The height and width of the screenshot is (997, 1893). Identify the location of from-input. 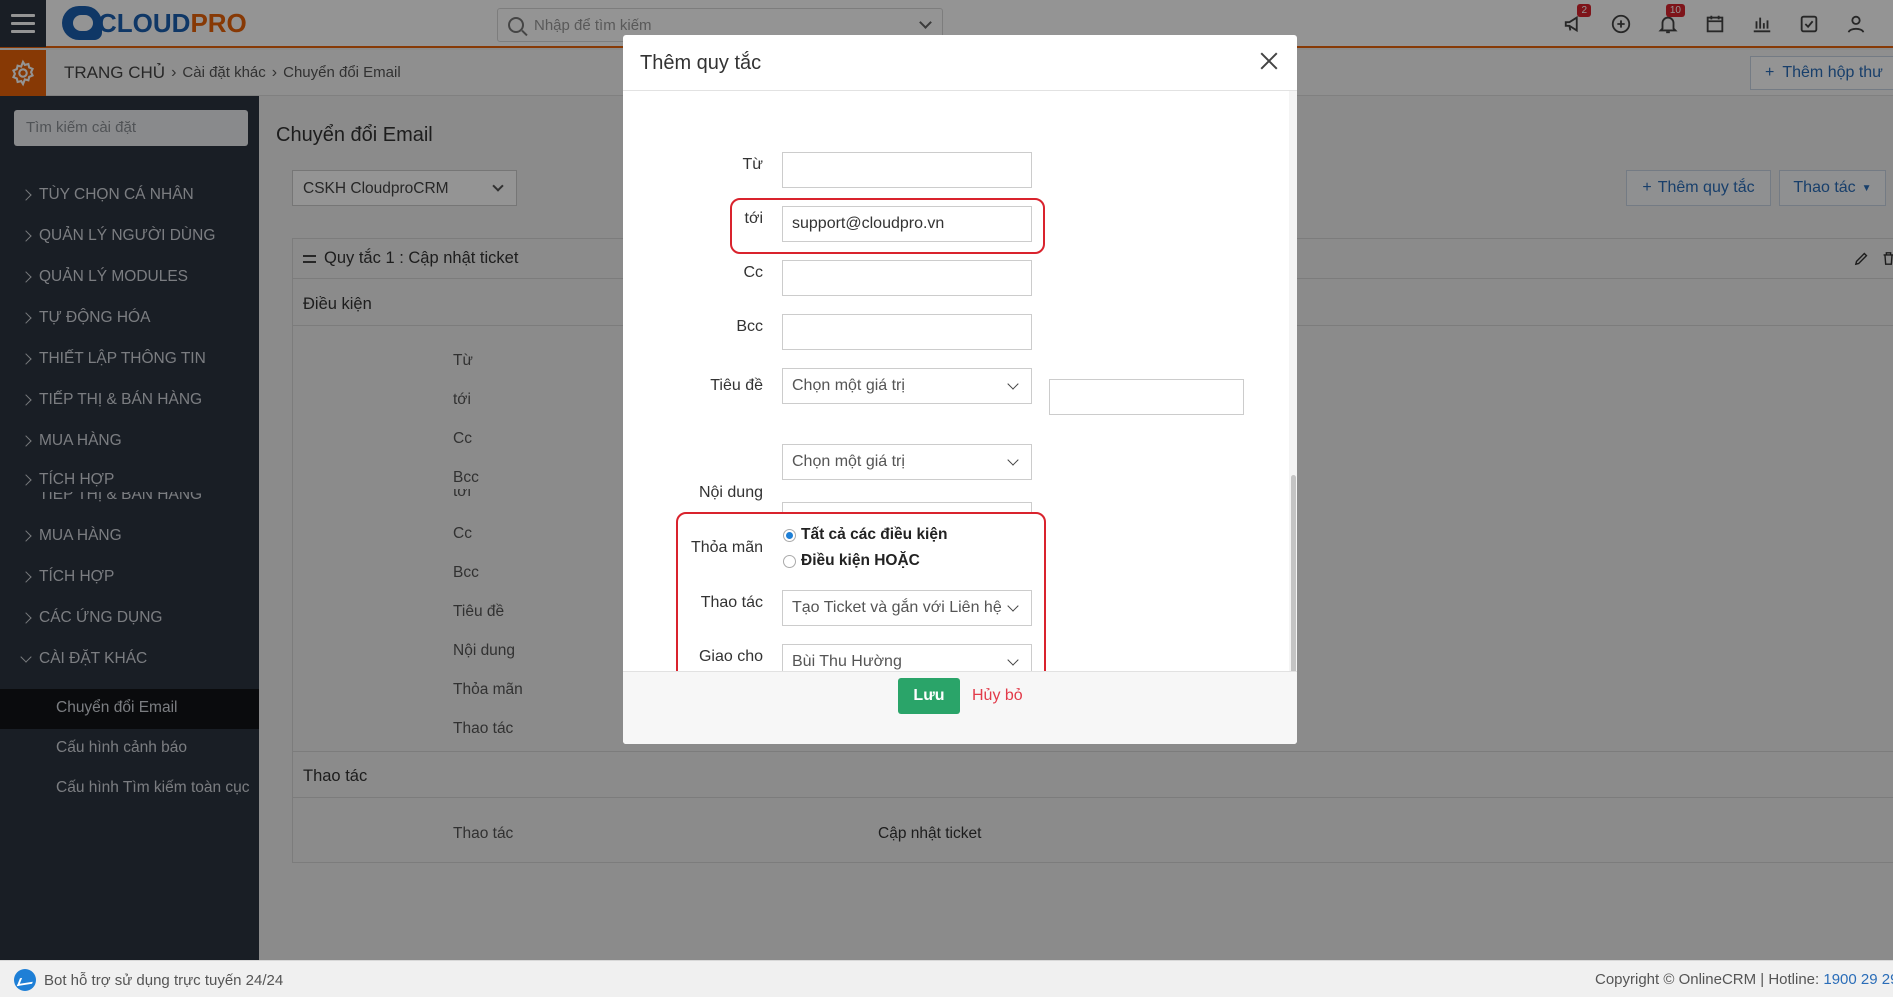
(907, 170).